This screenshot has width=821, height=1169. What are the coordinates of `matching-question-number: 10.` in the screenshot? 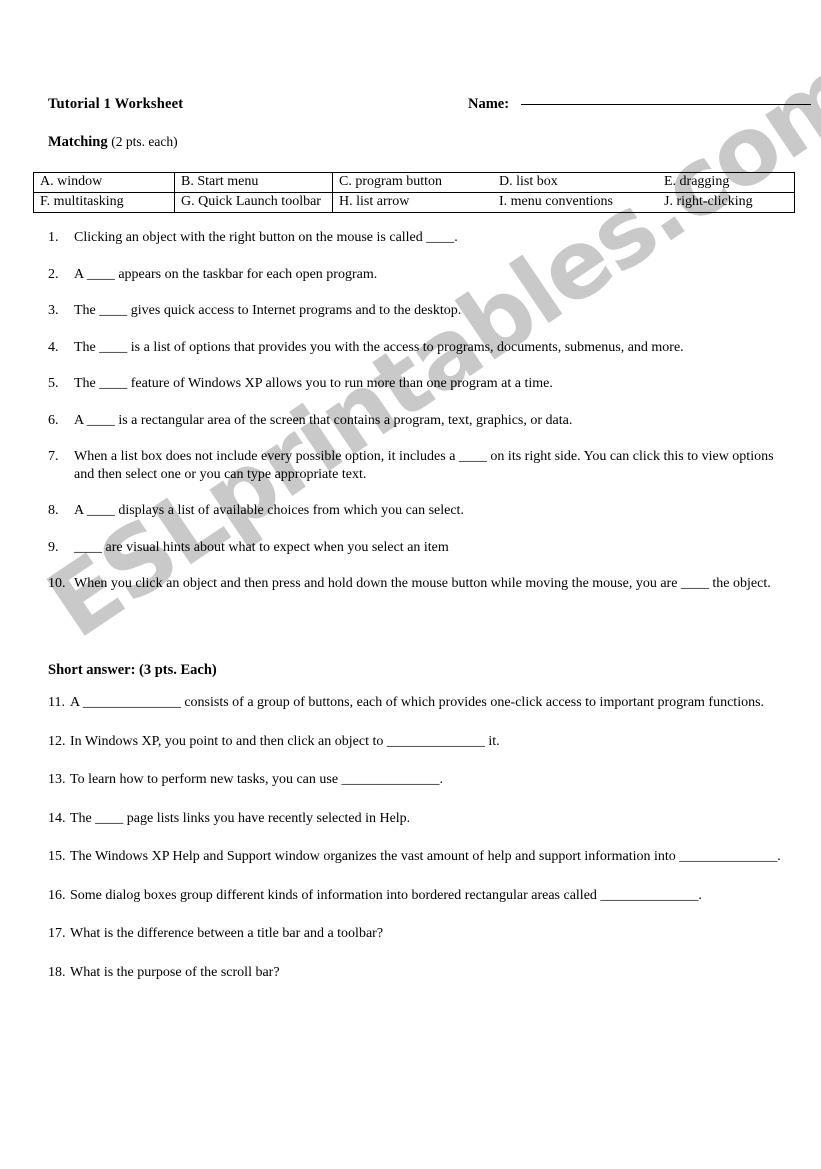 It's located at (57, 583).